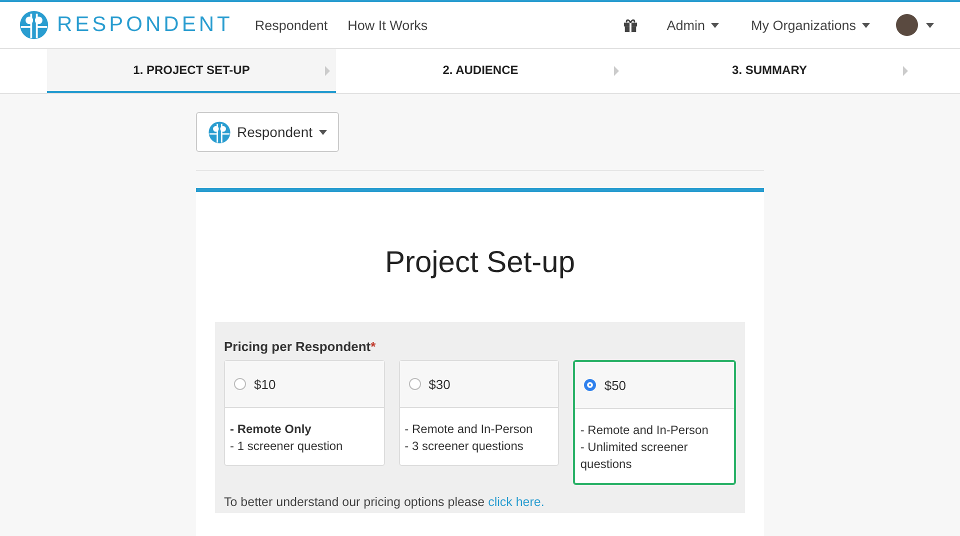 The width and height of the screenshot is (960, 536). What do you see at coordinates (907, 25) in the screenshot?
I see `avatar-icon` at bounding box center [907, 25].